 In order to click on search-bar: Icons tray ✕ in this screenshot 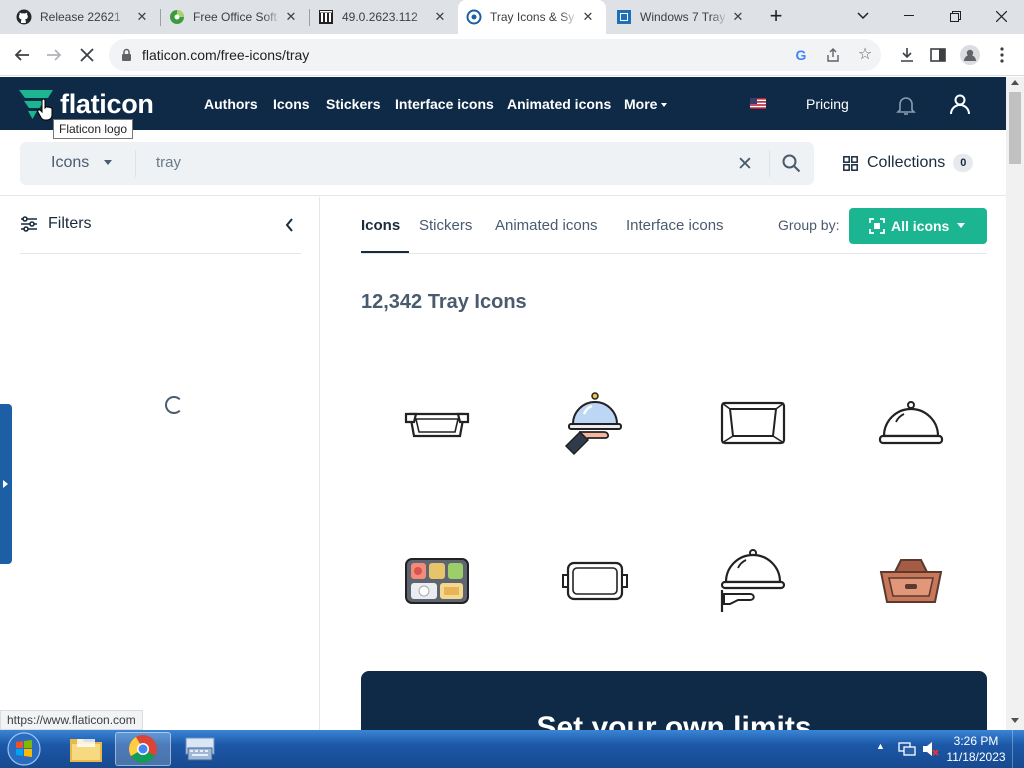, I will do `click(417, 163)`.